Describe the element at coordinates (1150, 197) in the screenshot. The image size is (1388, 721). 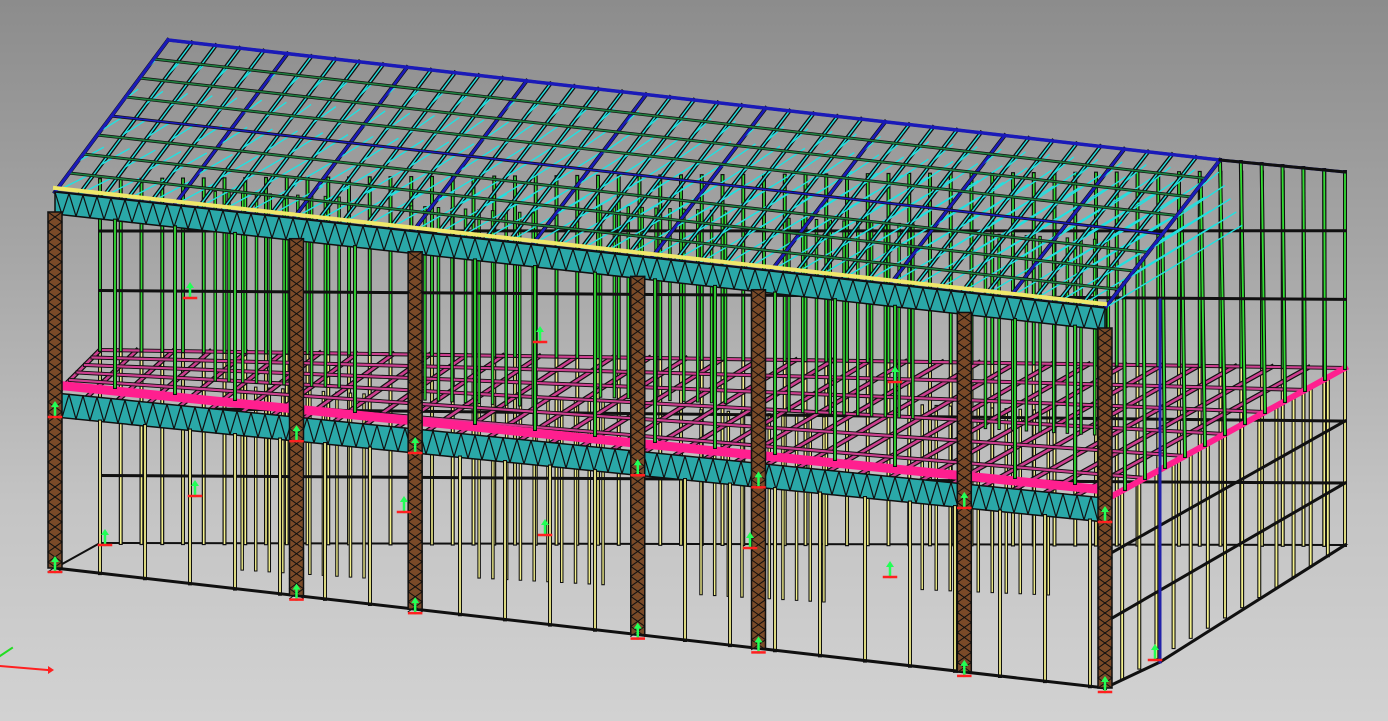
I see `truss-web` at that location.